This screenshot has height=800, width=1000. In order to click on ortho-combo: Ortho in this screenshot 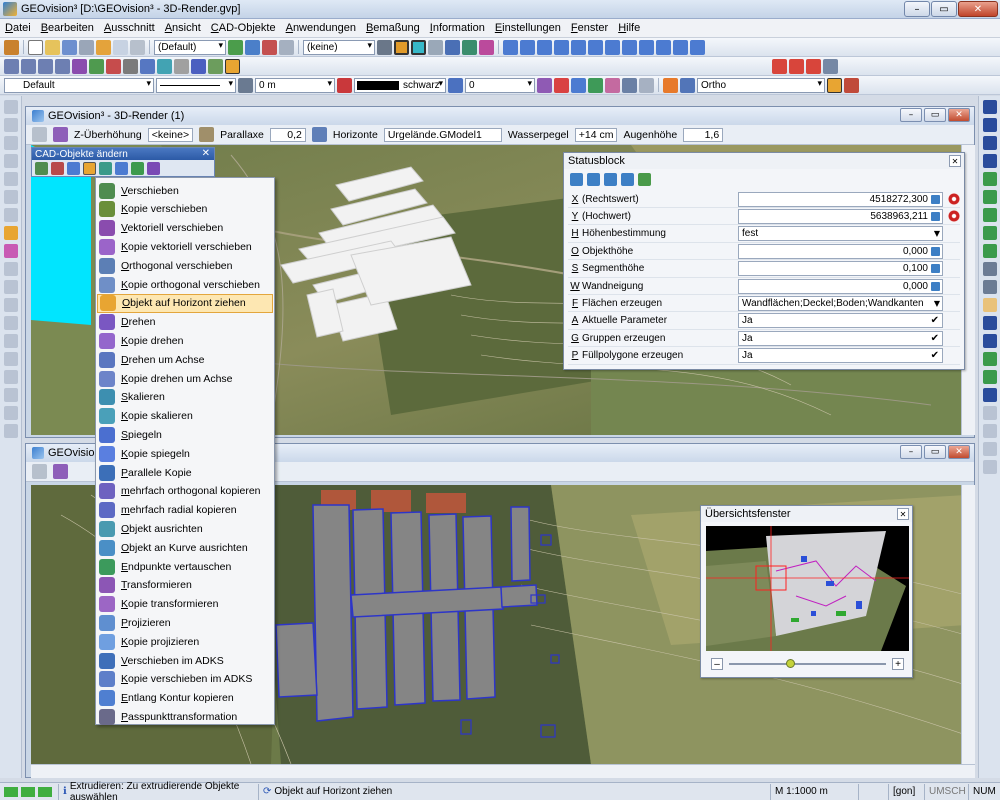, I will do `click(761, 85)`.